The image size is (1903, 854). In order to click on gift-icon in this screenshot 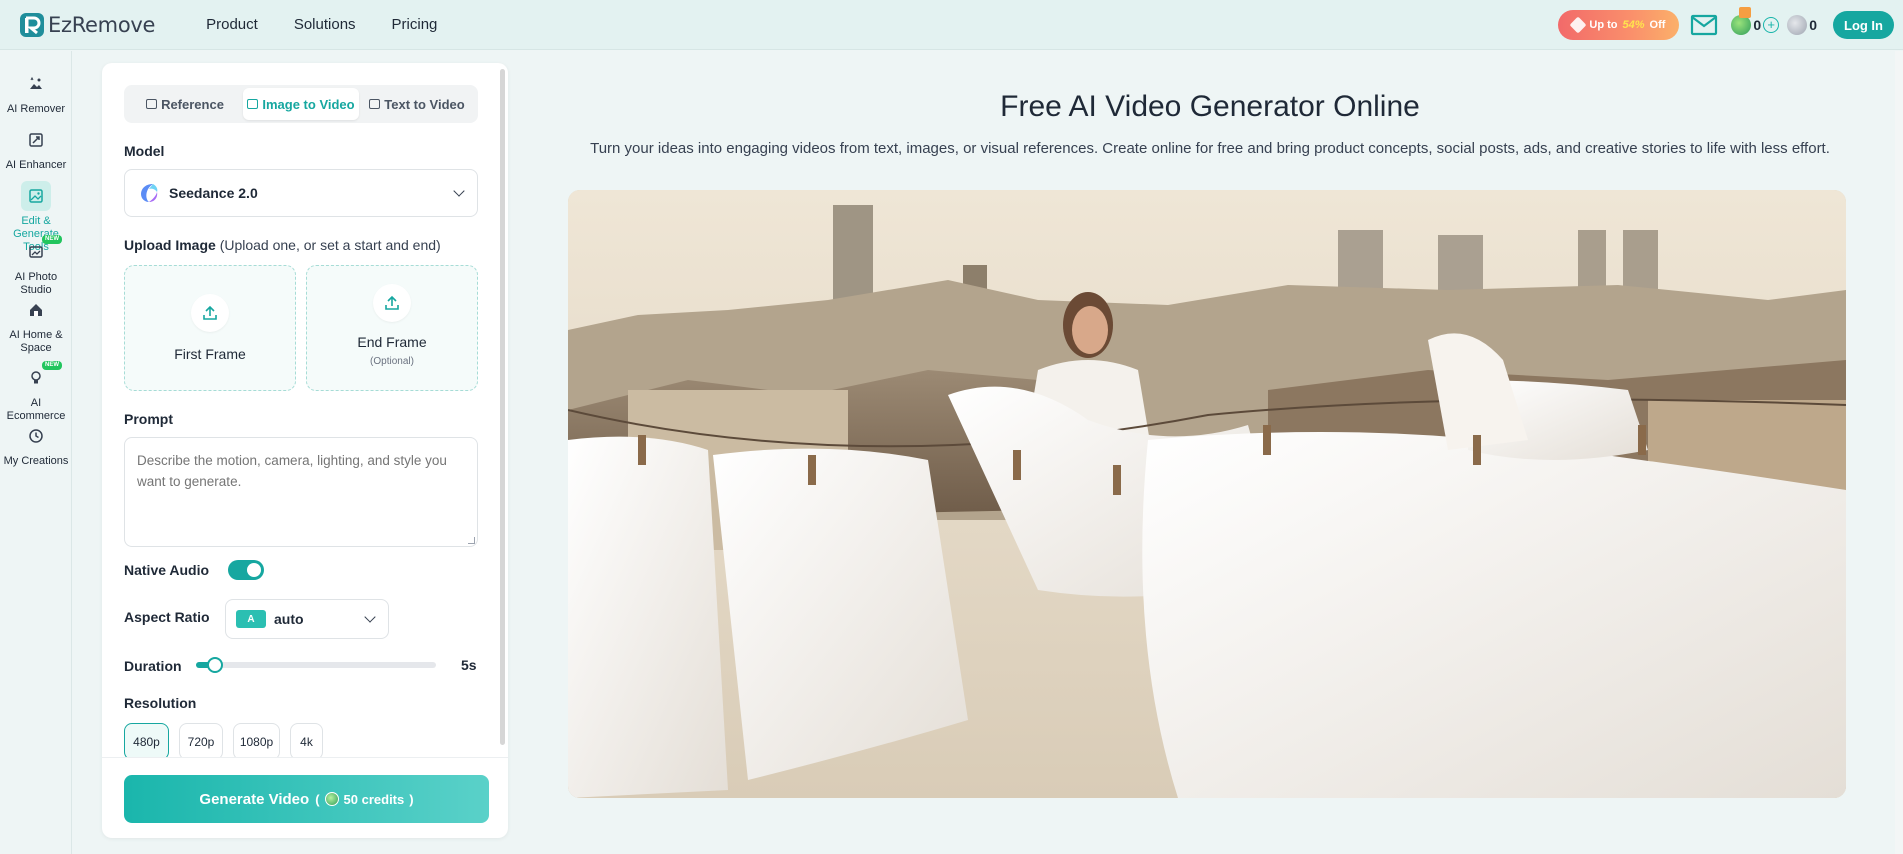, I will do `click(1745, 12)`.